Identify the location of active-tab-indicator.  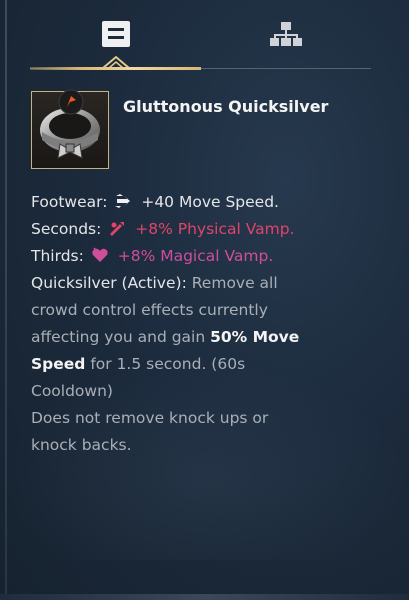
(115, 68).